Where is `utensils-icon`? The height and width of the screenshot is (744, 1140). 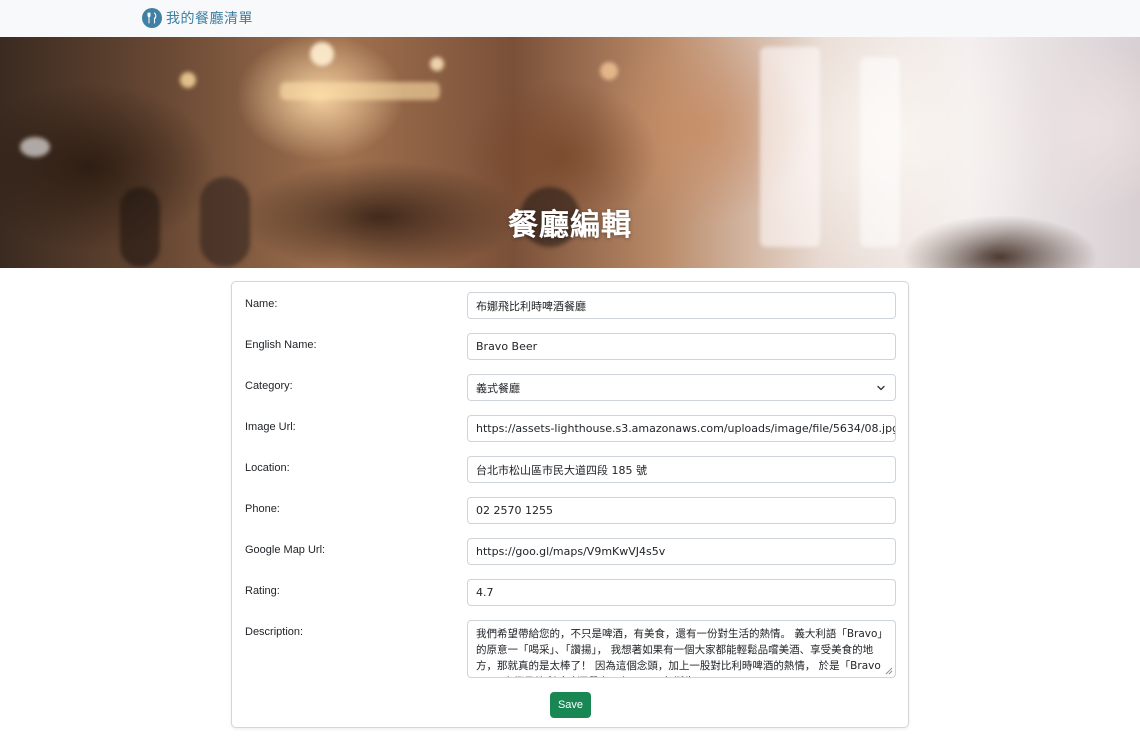 utensils-icon is located at coordinates (152, 18).